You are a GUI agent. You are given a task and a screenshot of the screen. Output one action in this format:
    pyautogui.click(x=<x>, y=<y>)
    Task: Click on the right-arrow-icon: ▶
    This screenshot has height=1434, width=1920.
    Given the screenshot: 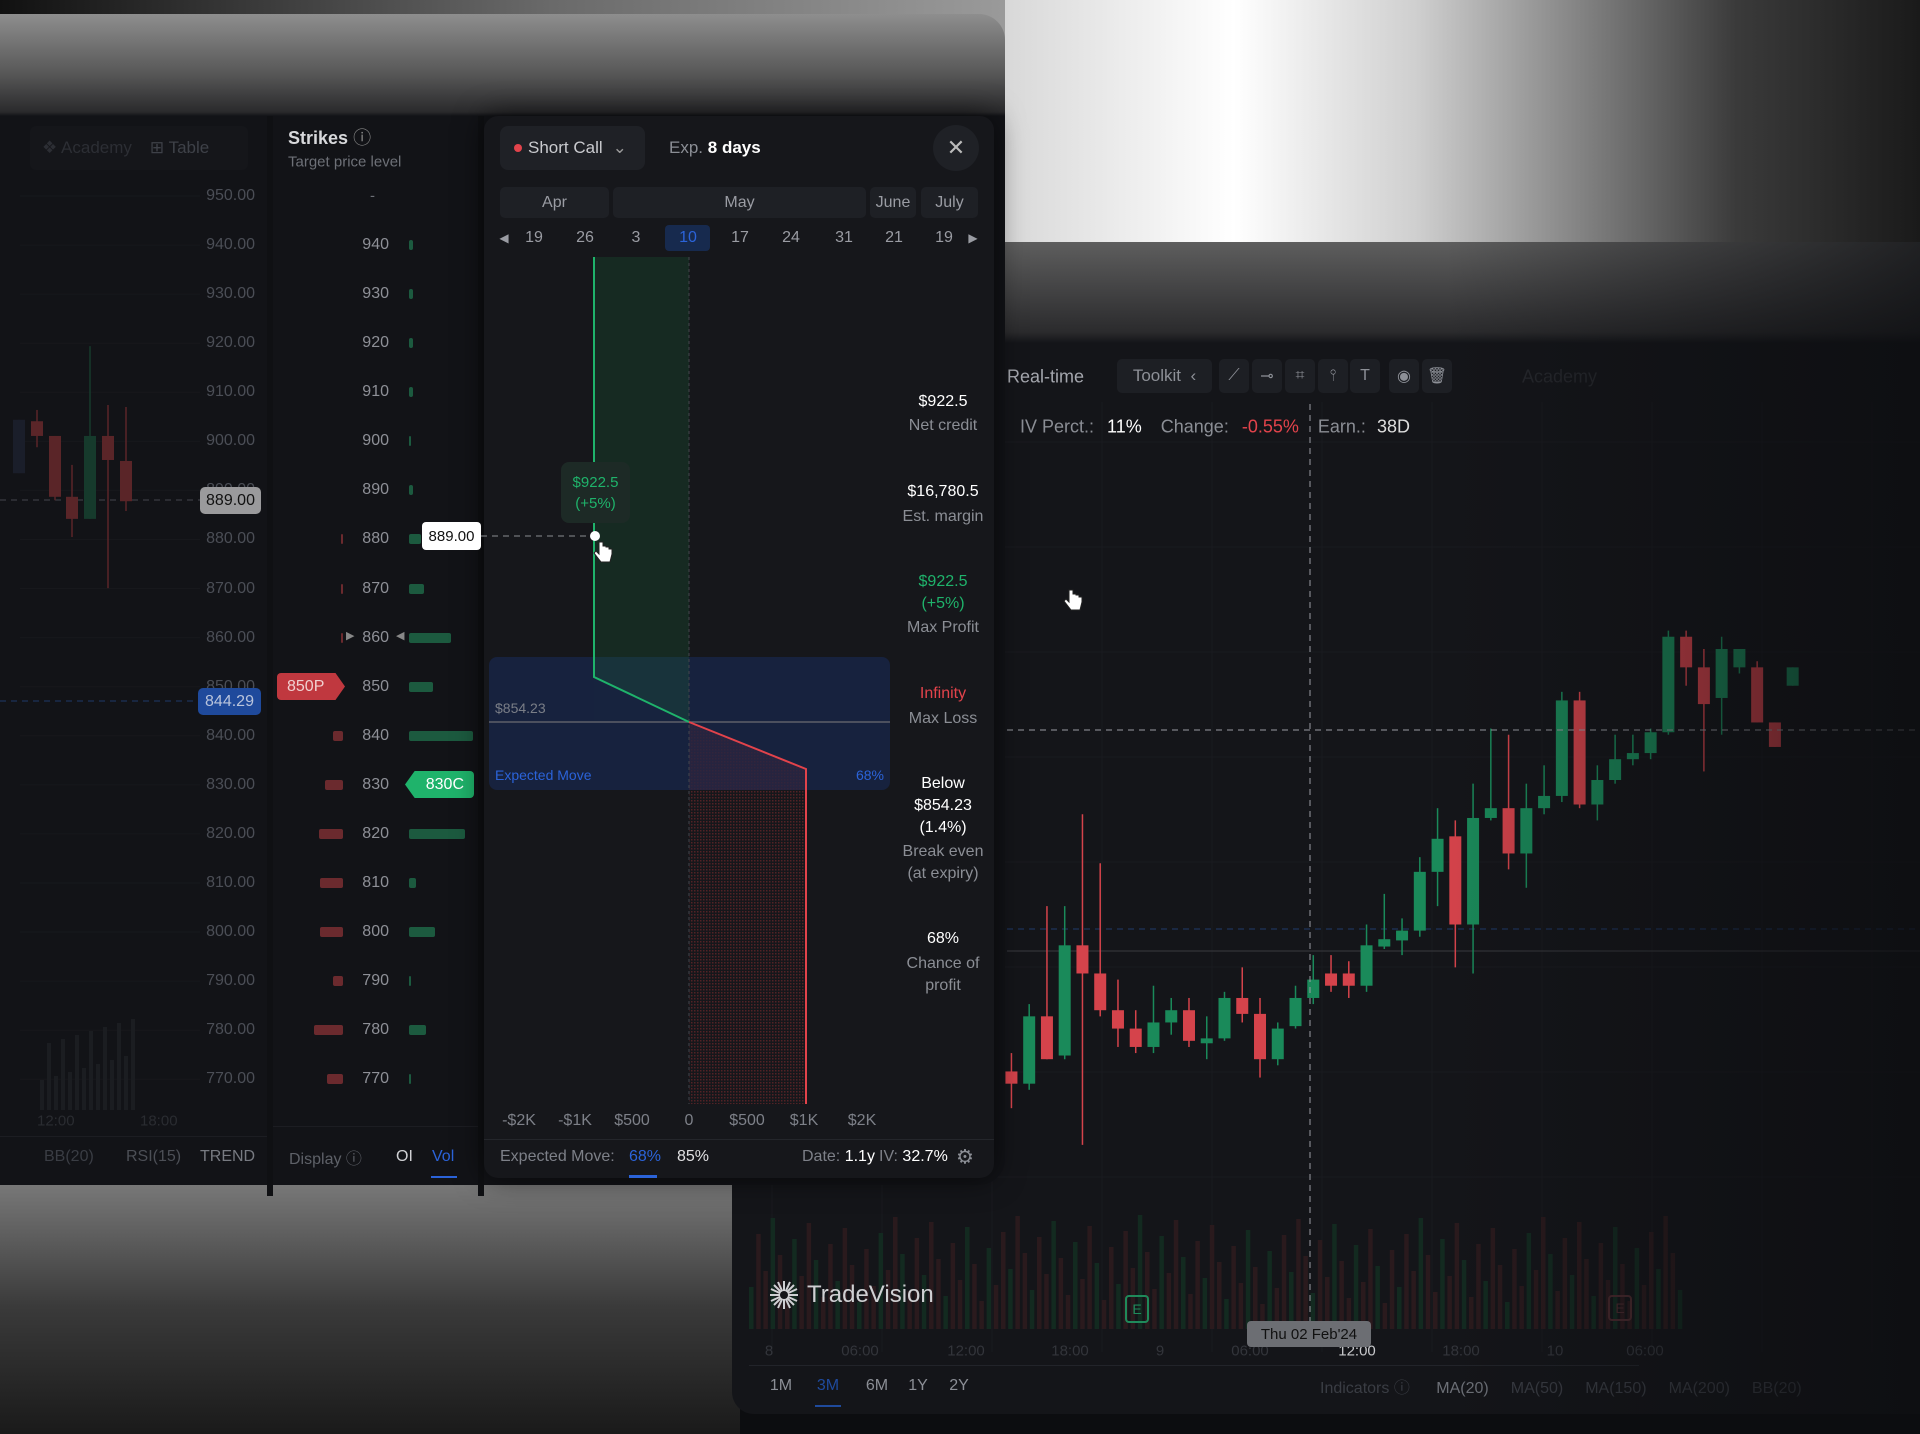 What is the action you would take?
    pyautogui.click(x=350, y=635)
    